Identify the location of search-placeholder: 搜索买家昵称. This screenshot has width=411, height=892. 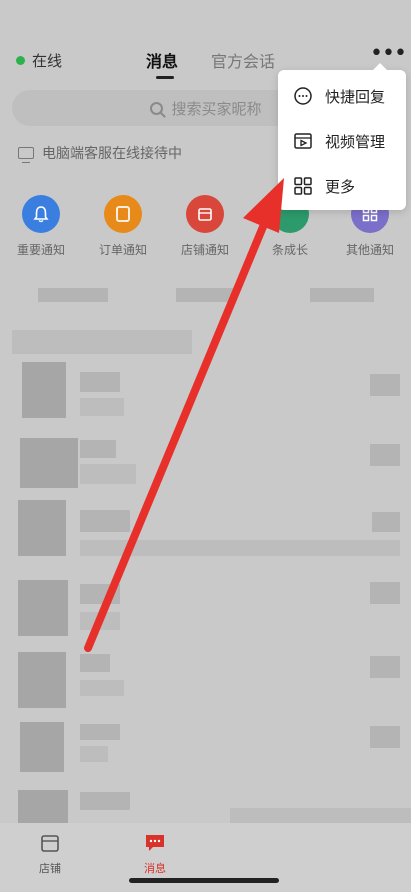
(216, 108).